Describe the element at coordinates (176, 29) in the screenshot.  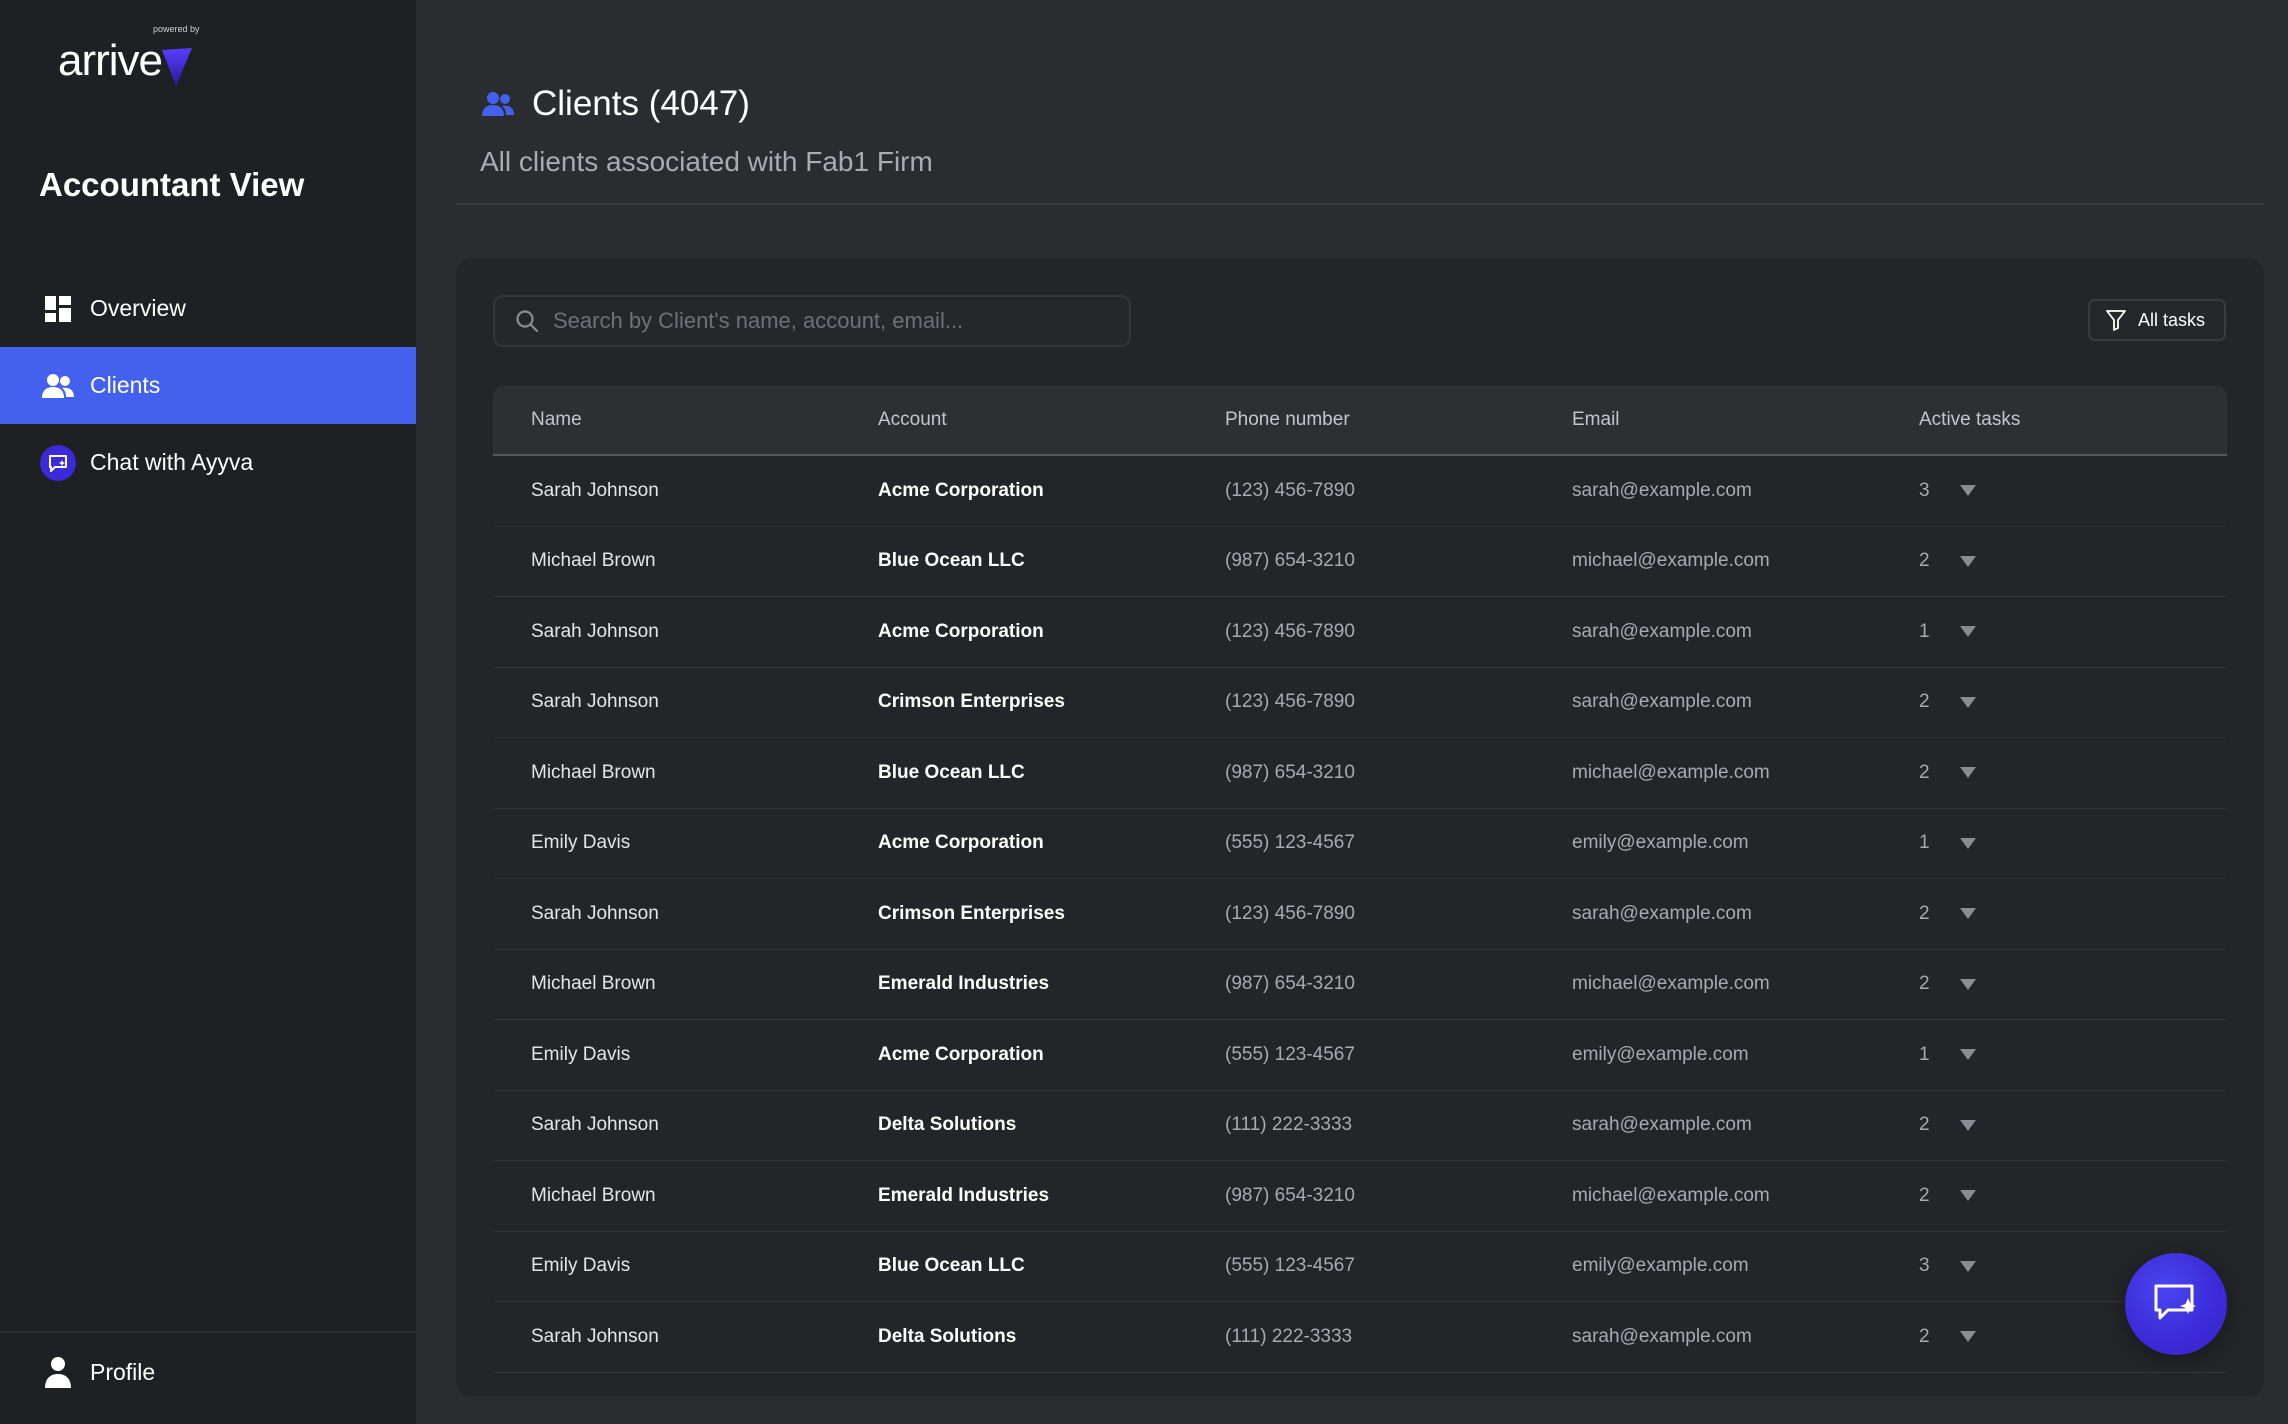
I see `powered-by-label: powered by` at that location.